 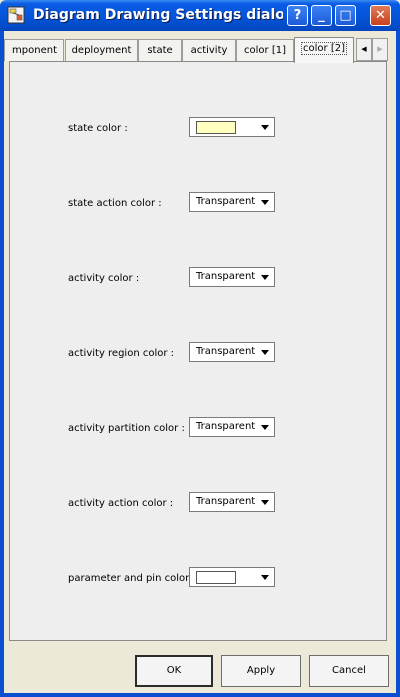 What do you see at coordinates (226, 426) in the screenshot?
I see `activity-partition-color-value: Transparent` at bounding box center [226, 426].